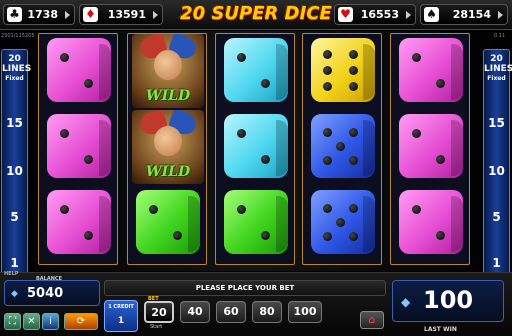  I want to click on game-title: 20 SUPER DICE, so click(256, 13).